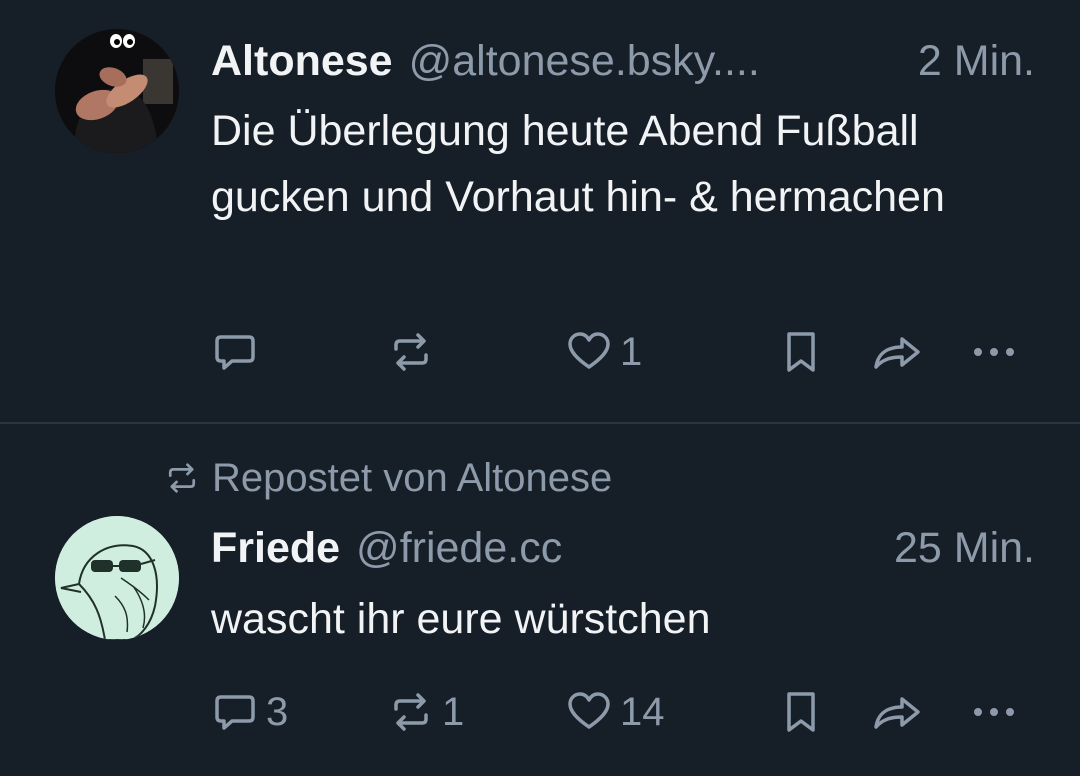 This screenshot has height=776, width=1080. I want to click on post-time: 25 Min., so click(964, 548).